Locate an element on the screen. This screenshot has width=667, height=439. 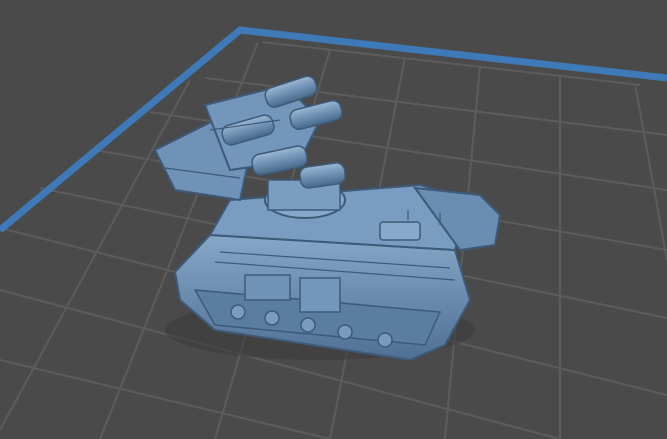
side-hatch is located at coordinates (320, 295).